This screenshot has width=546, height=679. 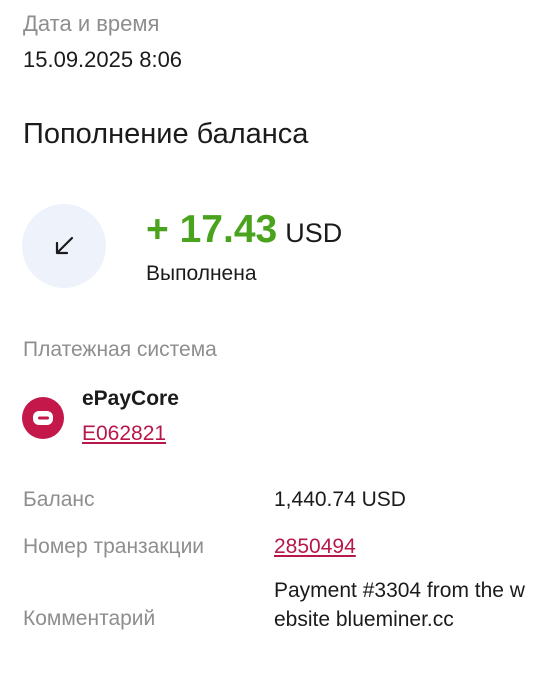 I want to click on epaycore-logo-icon, so click(x=43, y=418).